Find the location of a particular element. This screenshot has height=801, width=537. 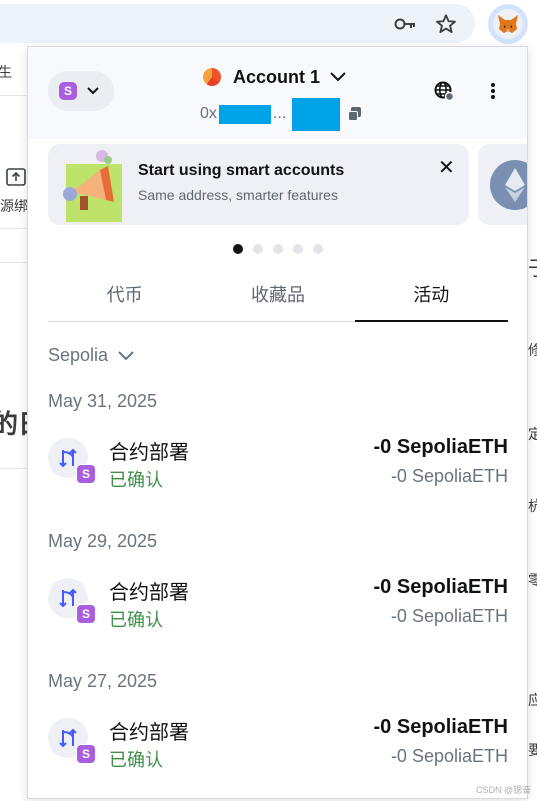

background-text: 应 is located at coordinates (532, 700).